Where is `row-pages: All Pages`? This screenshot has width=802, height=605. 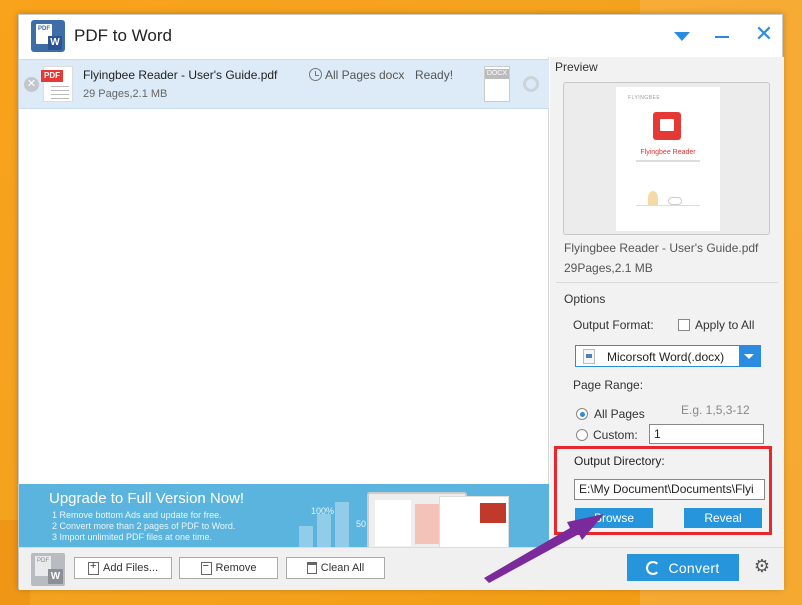 row-pages: All Pages is located at coordinates (350, 75).